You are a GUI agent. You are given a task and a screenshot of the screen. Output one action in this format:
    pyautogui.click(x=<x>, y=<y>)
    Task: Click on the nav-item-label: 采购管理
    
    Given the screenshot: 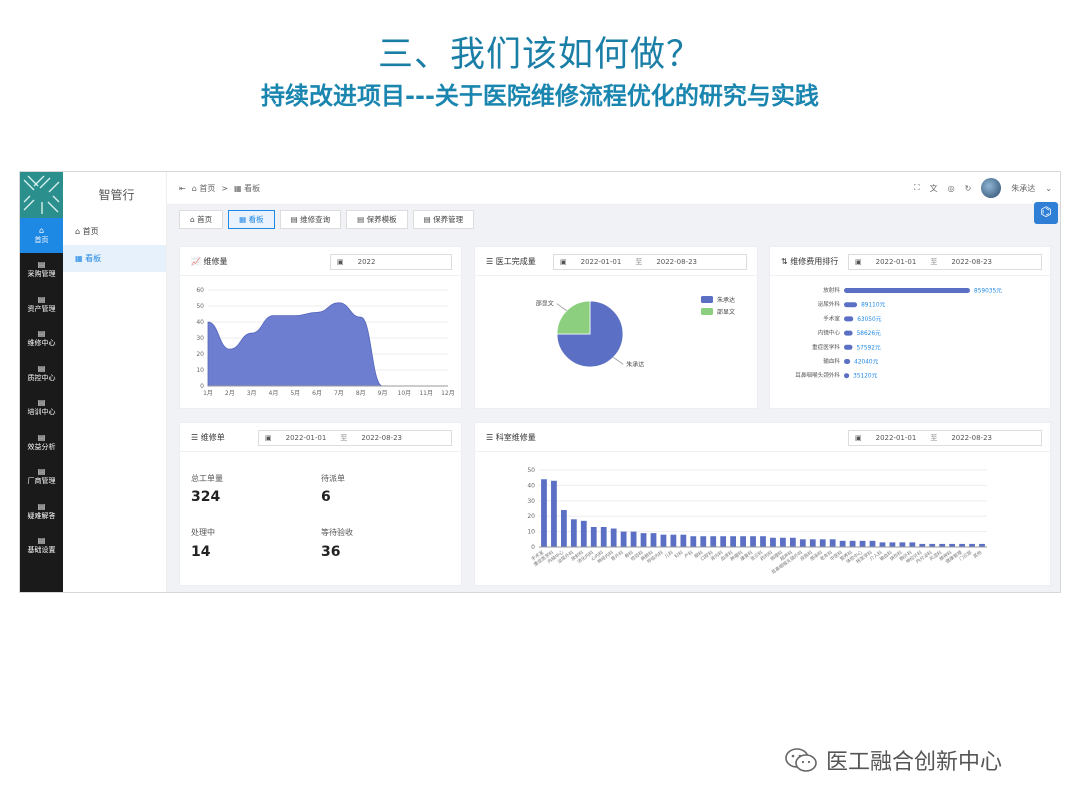 What is the action you would take?
    pyautogui.click(x=41, y=274)
    